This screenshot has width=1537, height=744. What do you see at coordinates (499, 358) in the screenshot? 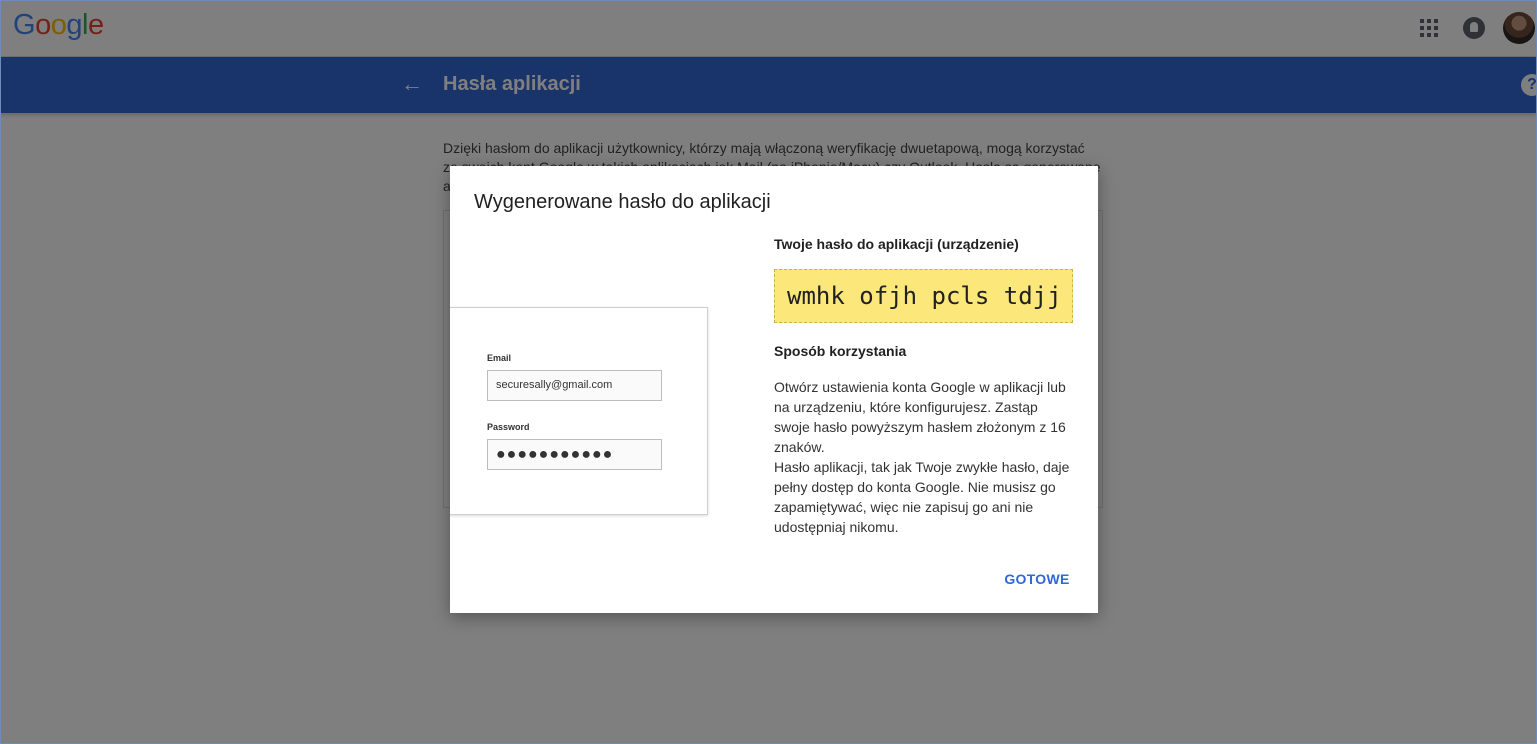
I see `illustration-email-label: Email` at bounding box center [499, 358].